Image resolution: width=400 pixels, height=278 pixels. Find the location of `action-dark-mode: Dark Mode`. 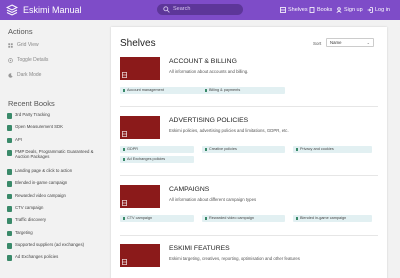

action-dark-mode: Dark Mode is located at coordinates (24, 75).